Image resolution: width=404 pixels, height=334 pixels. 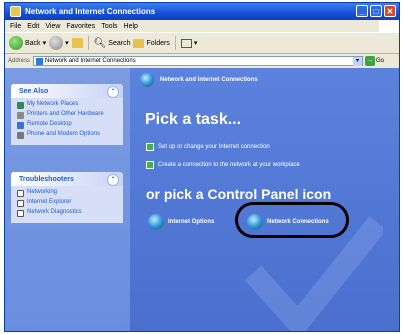 What do you see at coordinates (90, 61) in the screenshot?
I see `address-value: Network and Internet Connections` at bounding box center [90, 61].